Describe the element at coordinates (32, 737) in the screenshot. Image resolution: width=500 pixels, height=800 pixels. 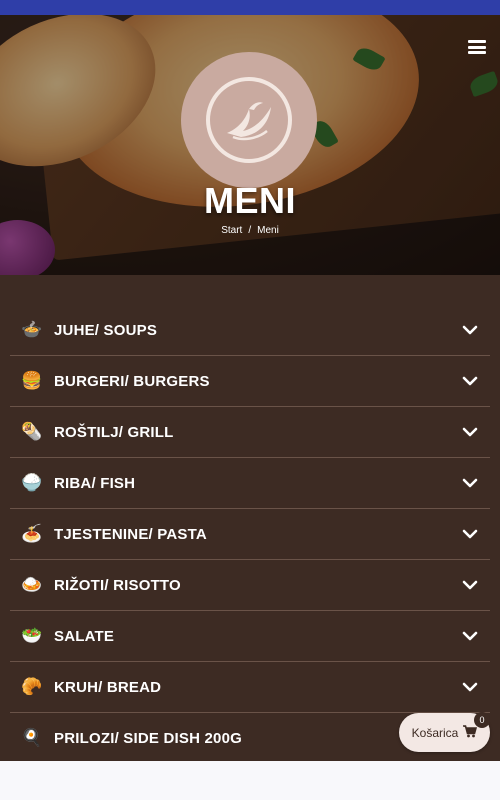
I see `side-dish-icon: 🍳` at that location.